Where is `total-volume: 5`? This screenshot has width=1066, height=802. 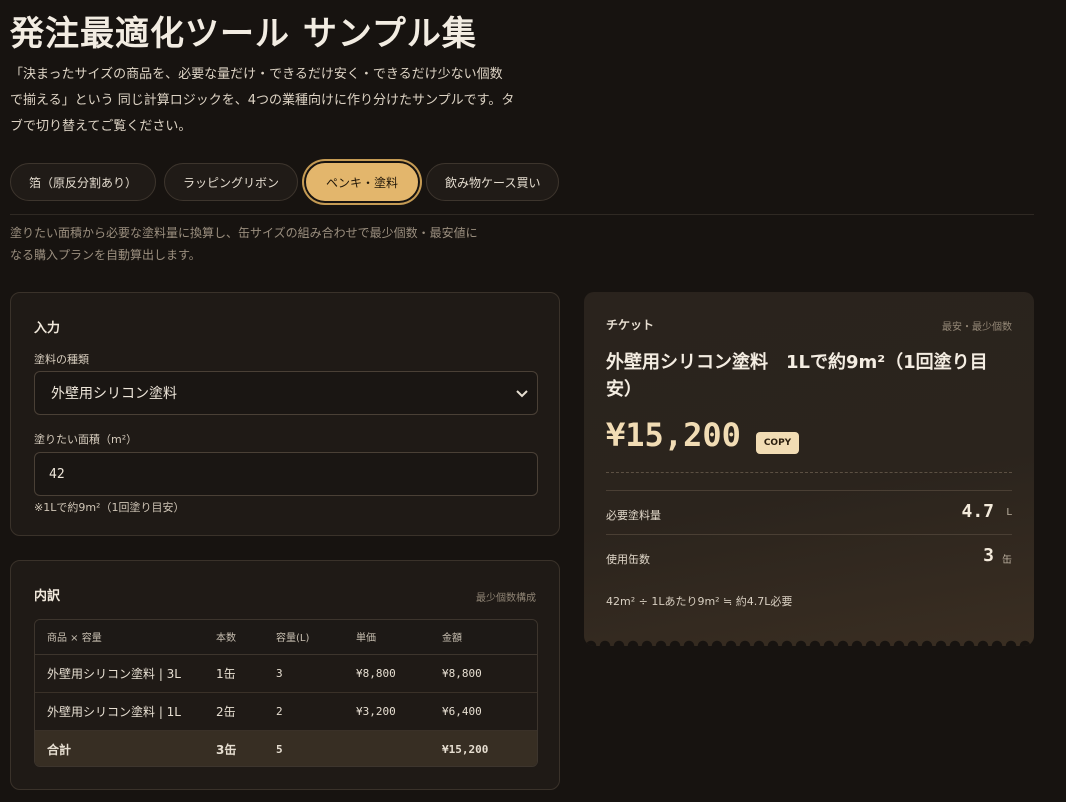 total-volume: 5 is located at coordinates (316, 748).